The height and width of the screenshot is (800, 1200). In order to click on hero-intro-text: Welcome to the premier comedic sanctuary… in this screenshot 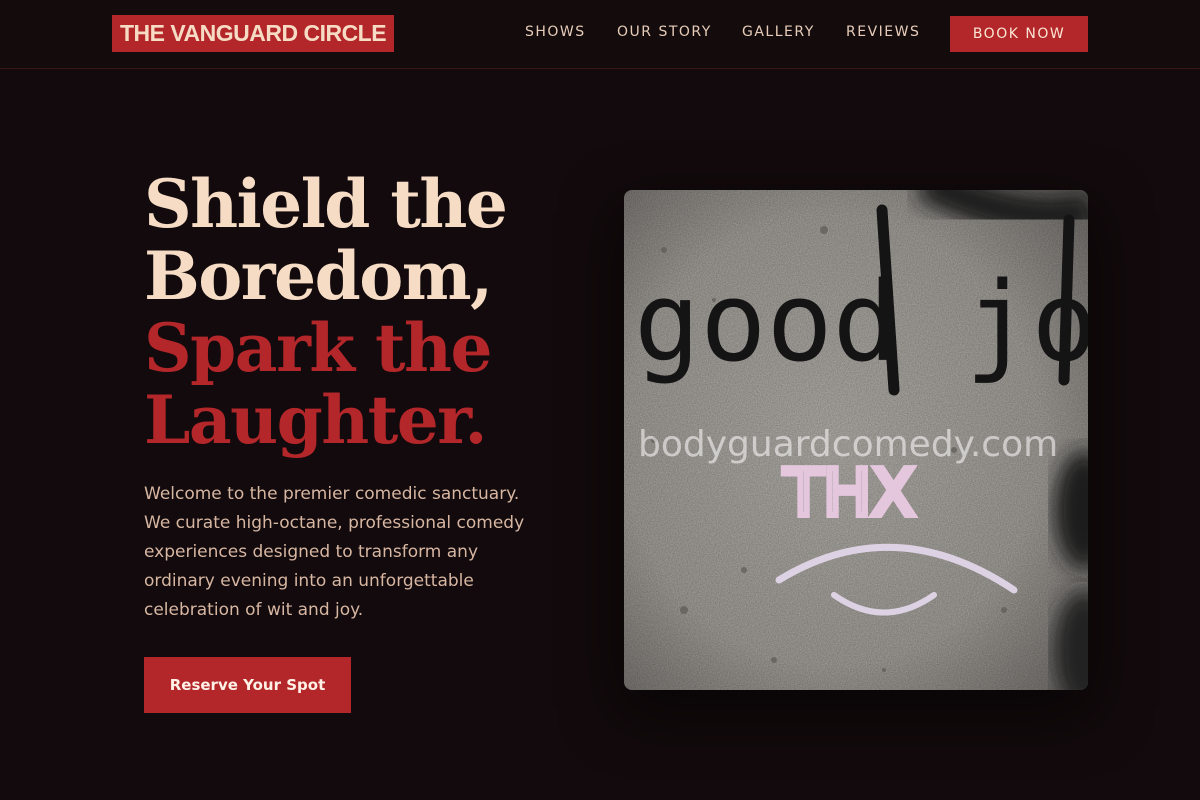, I will do `click(334, 552)`.